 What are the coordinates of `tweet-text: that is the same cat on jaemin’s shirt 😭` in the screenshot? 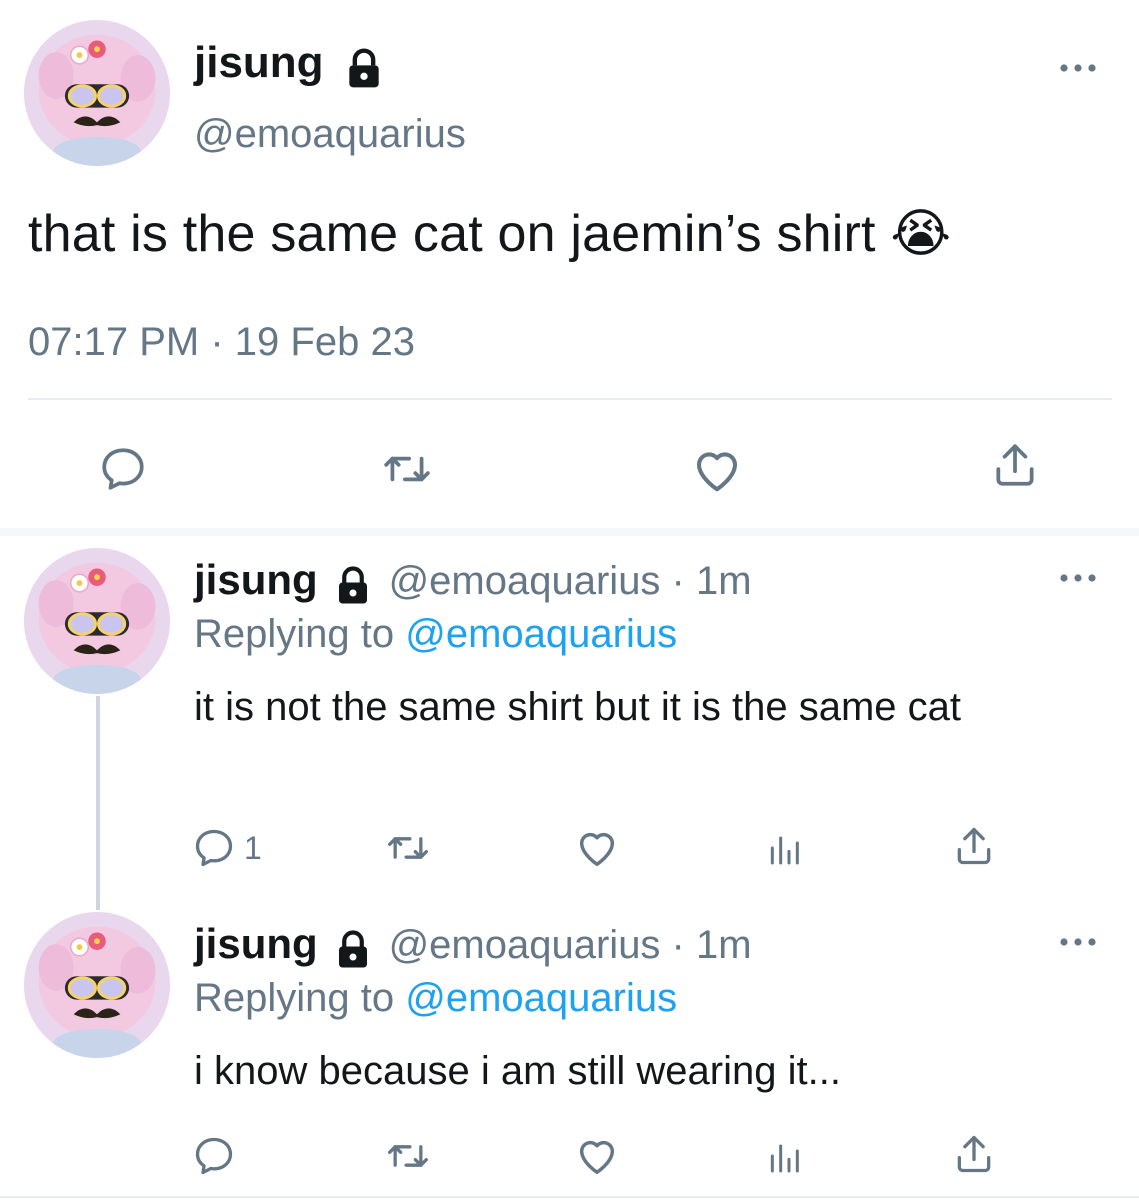 It's located at (490, 234).